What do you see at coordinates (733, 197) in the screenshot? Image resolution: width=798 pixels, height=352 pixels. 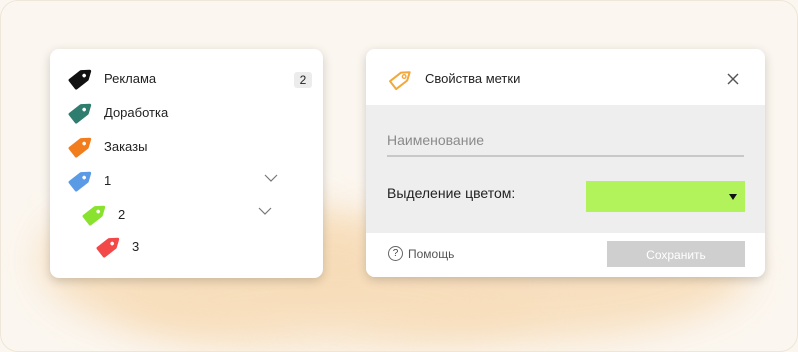 I see `caret-down-icon` at bounding box center [733, 197].